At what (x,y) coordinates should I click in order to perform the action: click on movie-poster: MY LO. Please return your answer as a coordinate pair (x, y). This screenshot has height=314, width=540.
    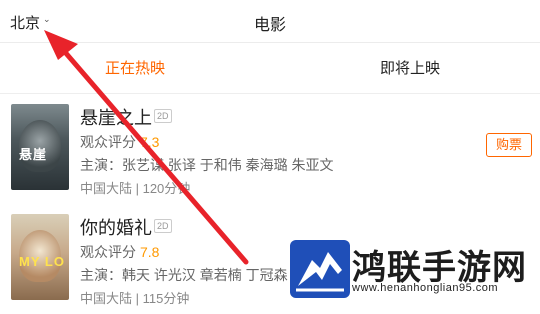
    Looking at the image, I should click on (40, 257).